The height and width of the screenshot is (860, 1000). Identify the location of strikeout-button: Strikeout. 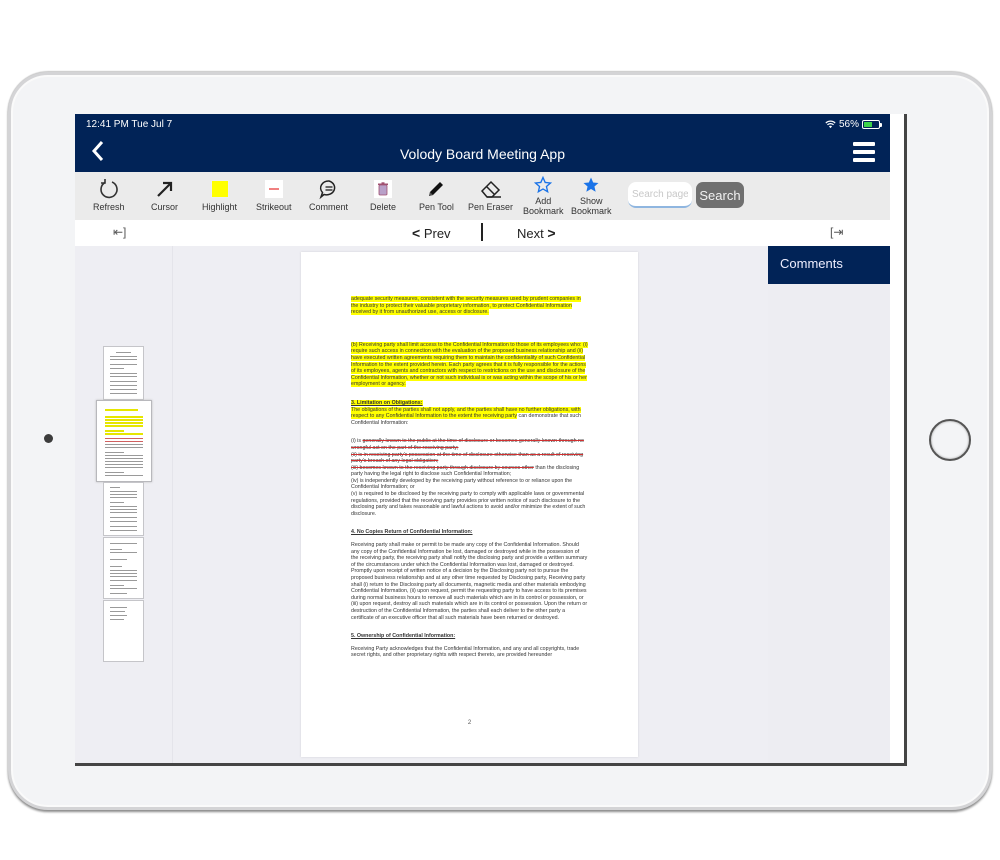
(274, 194).